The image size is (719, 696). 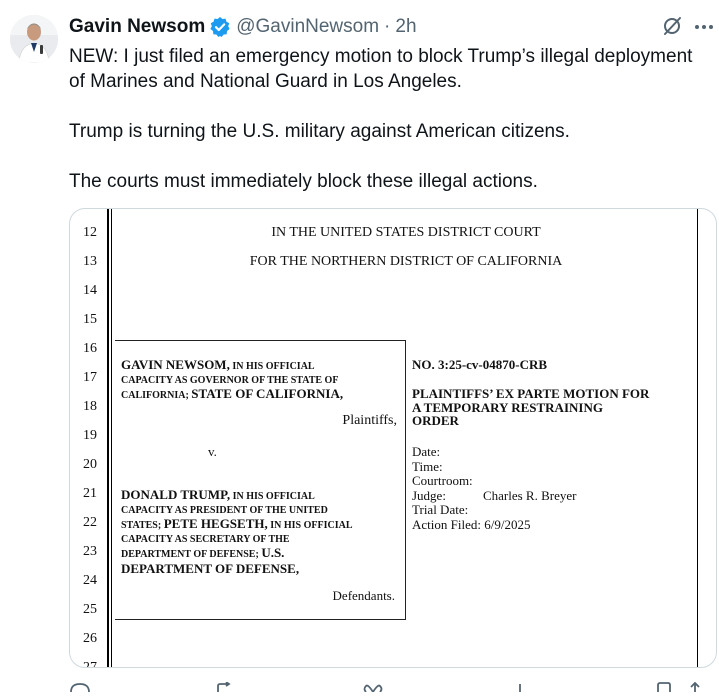 What do you see at coordinates (529, 495) in the screenshot?
I see `judge-name: Charles R. Breyer` at bounding box center [529, 495].